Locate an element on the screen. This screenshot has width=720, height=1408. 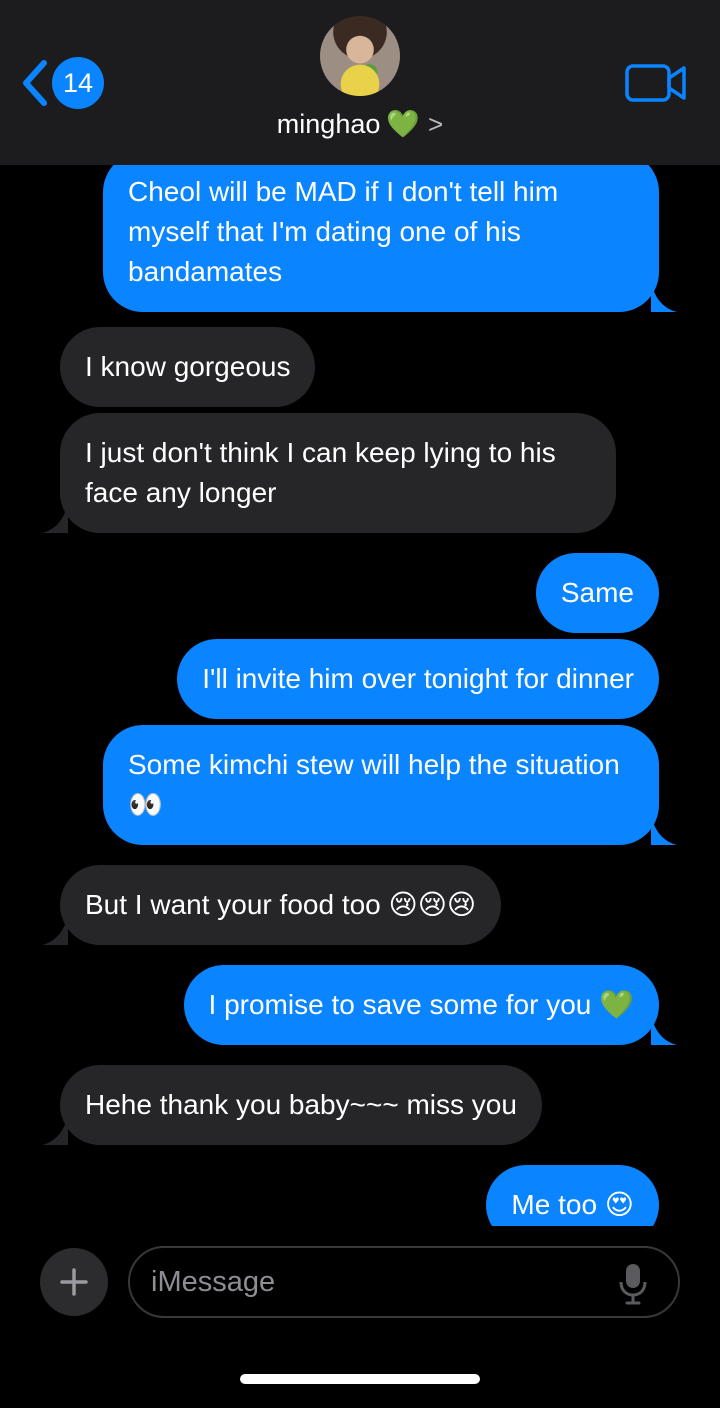
message-text: Hehe thank you baby~~~ miss you is located at coordinates (301, 1104).